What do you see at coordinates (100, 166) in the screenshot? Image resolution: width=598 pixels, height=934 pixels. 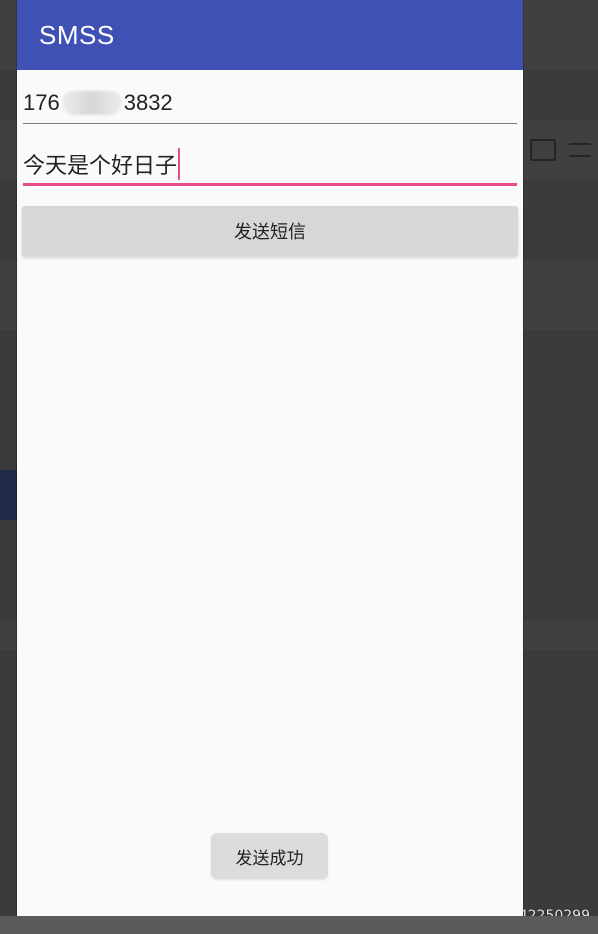 I see `message-value: 今天是个好日子` at bounding box center [100, 166].